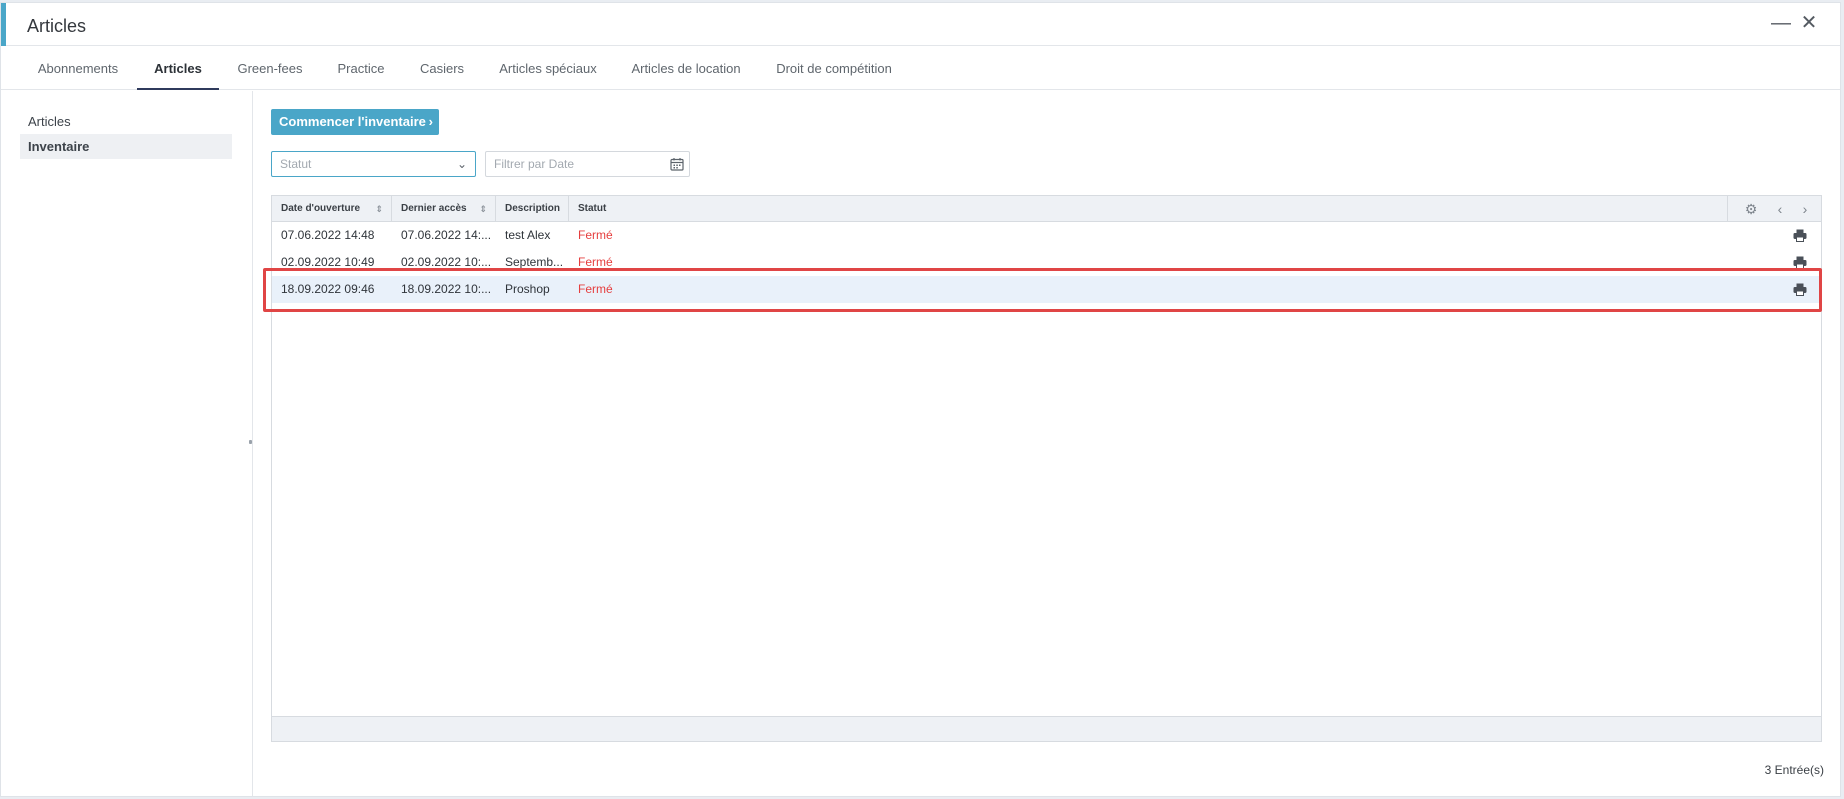 The width and height of the screenshot is (1844, 799). I want to click on tab-articles-speciaux: Articles spéciaux, so click(548, 68).